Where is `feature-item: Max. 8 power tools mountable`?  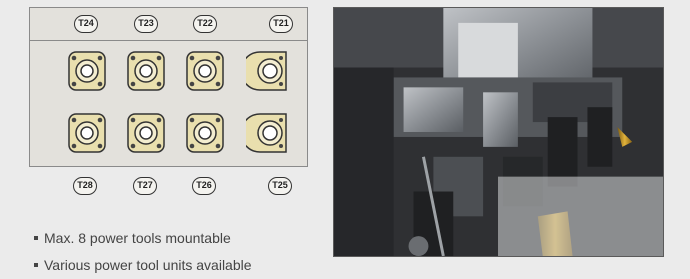 feature-item: Max. 8 power tools mountable is located at coordinates (179, 238).